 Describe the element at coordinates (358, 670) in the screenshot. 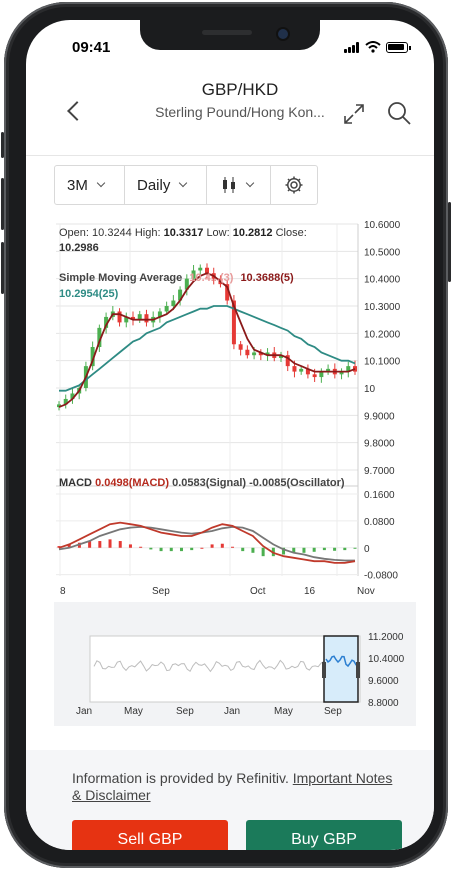

I see `navigator-handle-right` at that location.